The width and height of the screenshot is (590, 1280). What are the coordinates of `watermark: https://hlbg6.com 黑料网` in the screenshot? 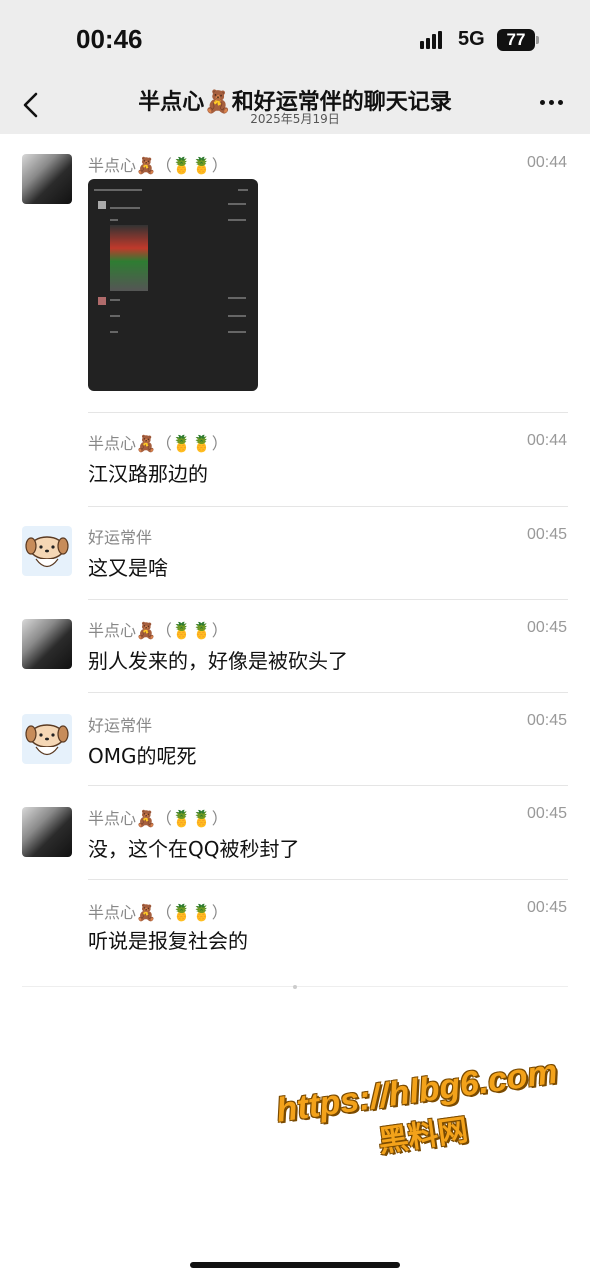 It's located at (420, 1114).